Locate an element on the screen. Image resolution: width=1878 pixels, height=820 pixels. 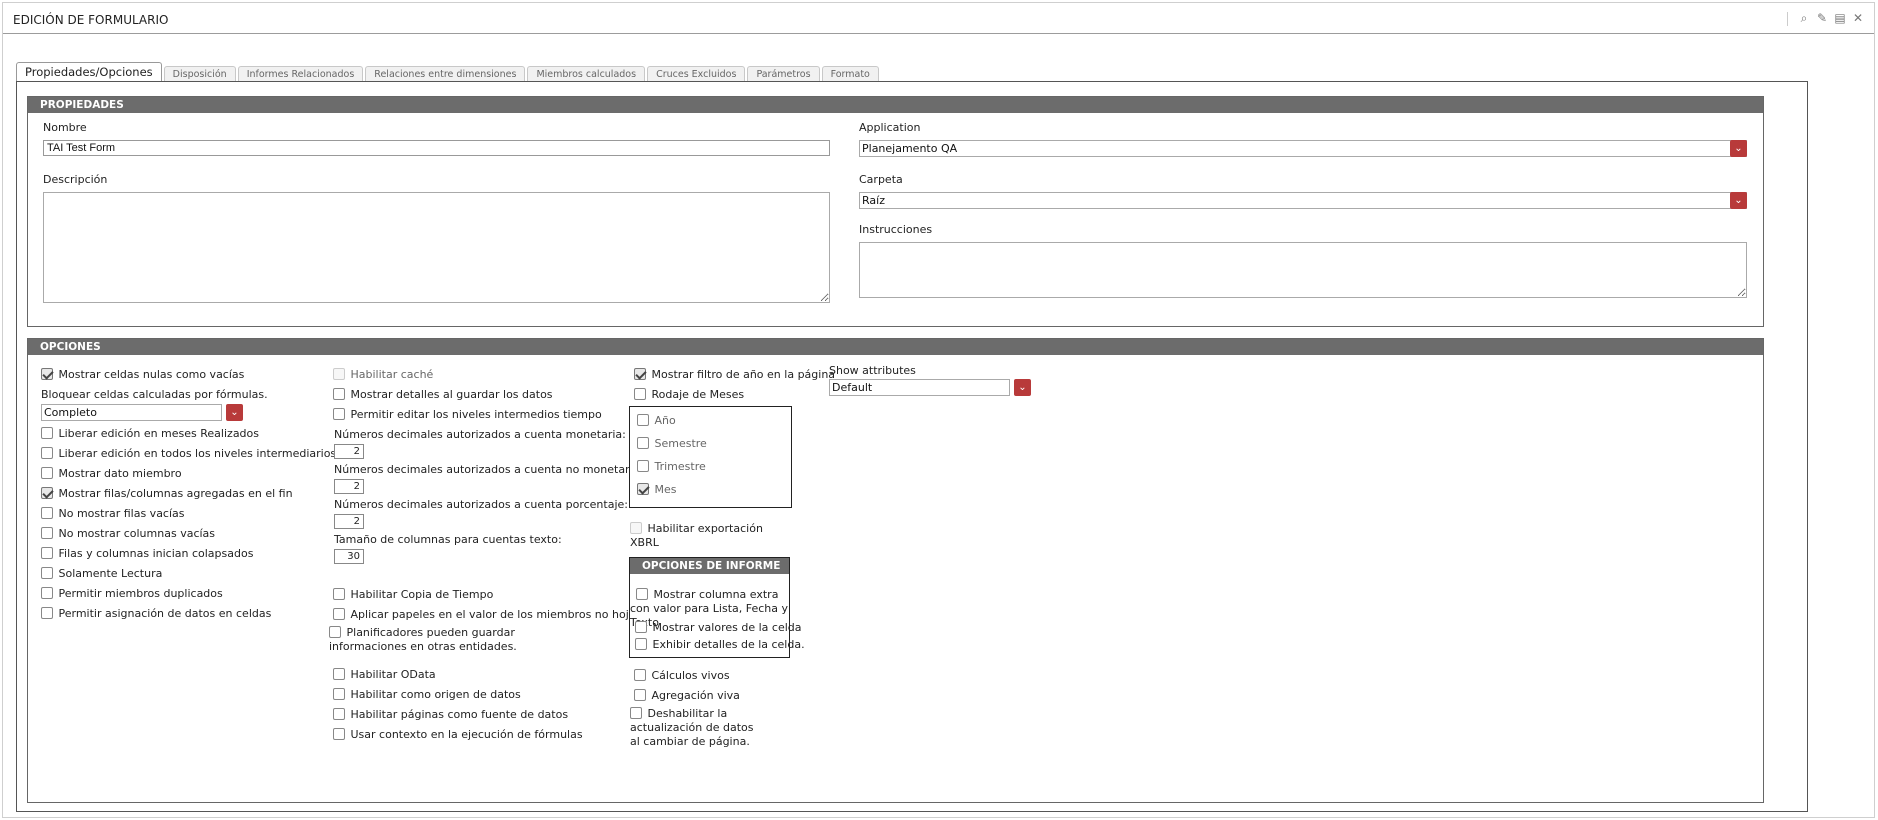
close-icon: ✕ is located at coordinates (1858, 18).